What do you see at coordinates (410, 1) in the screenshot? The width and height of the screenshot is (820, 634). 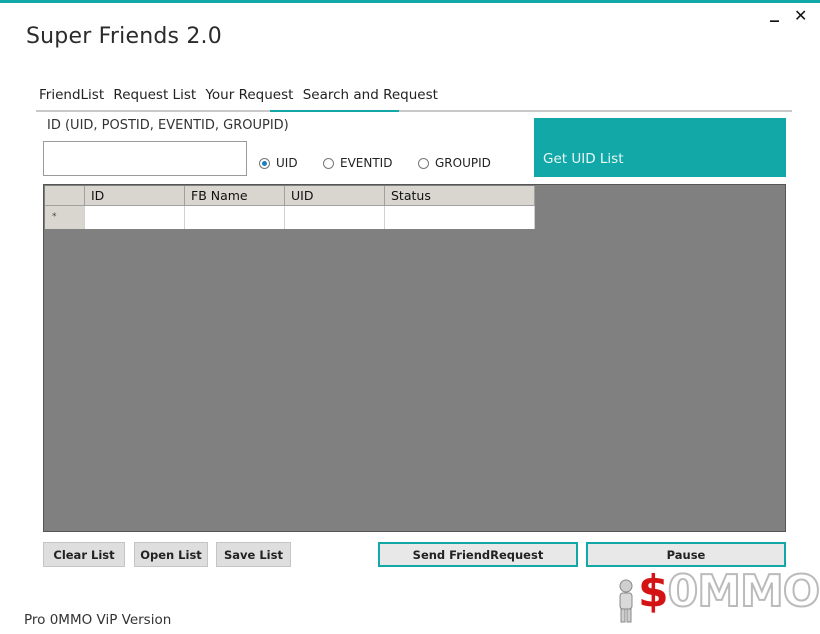 I see `window-top-accent` at bounding box center [410, 1].